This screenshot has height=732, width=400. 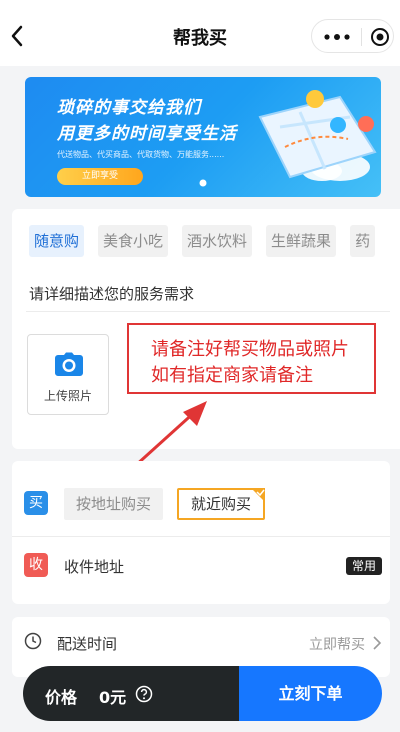 I want to click on price-value: 0元, so click(x=113, y=697).